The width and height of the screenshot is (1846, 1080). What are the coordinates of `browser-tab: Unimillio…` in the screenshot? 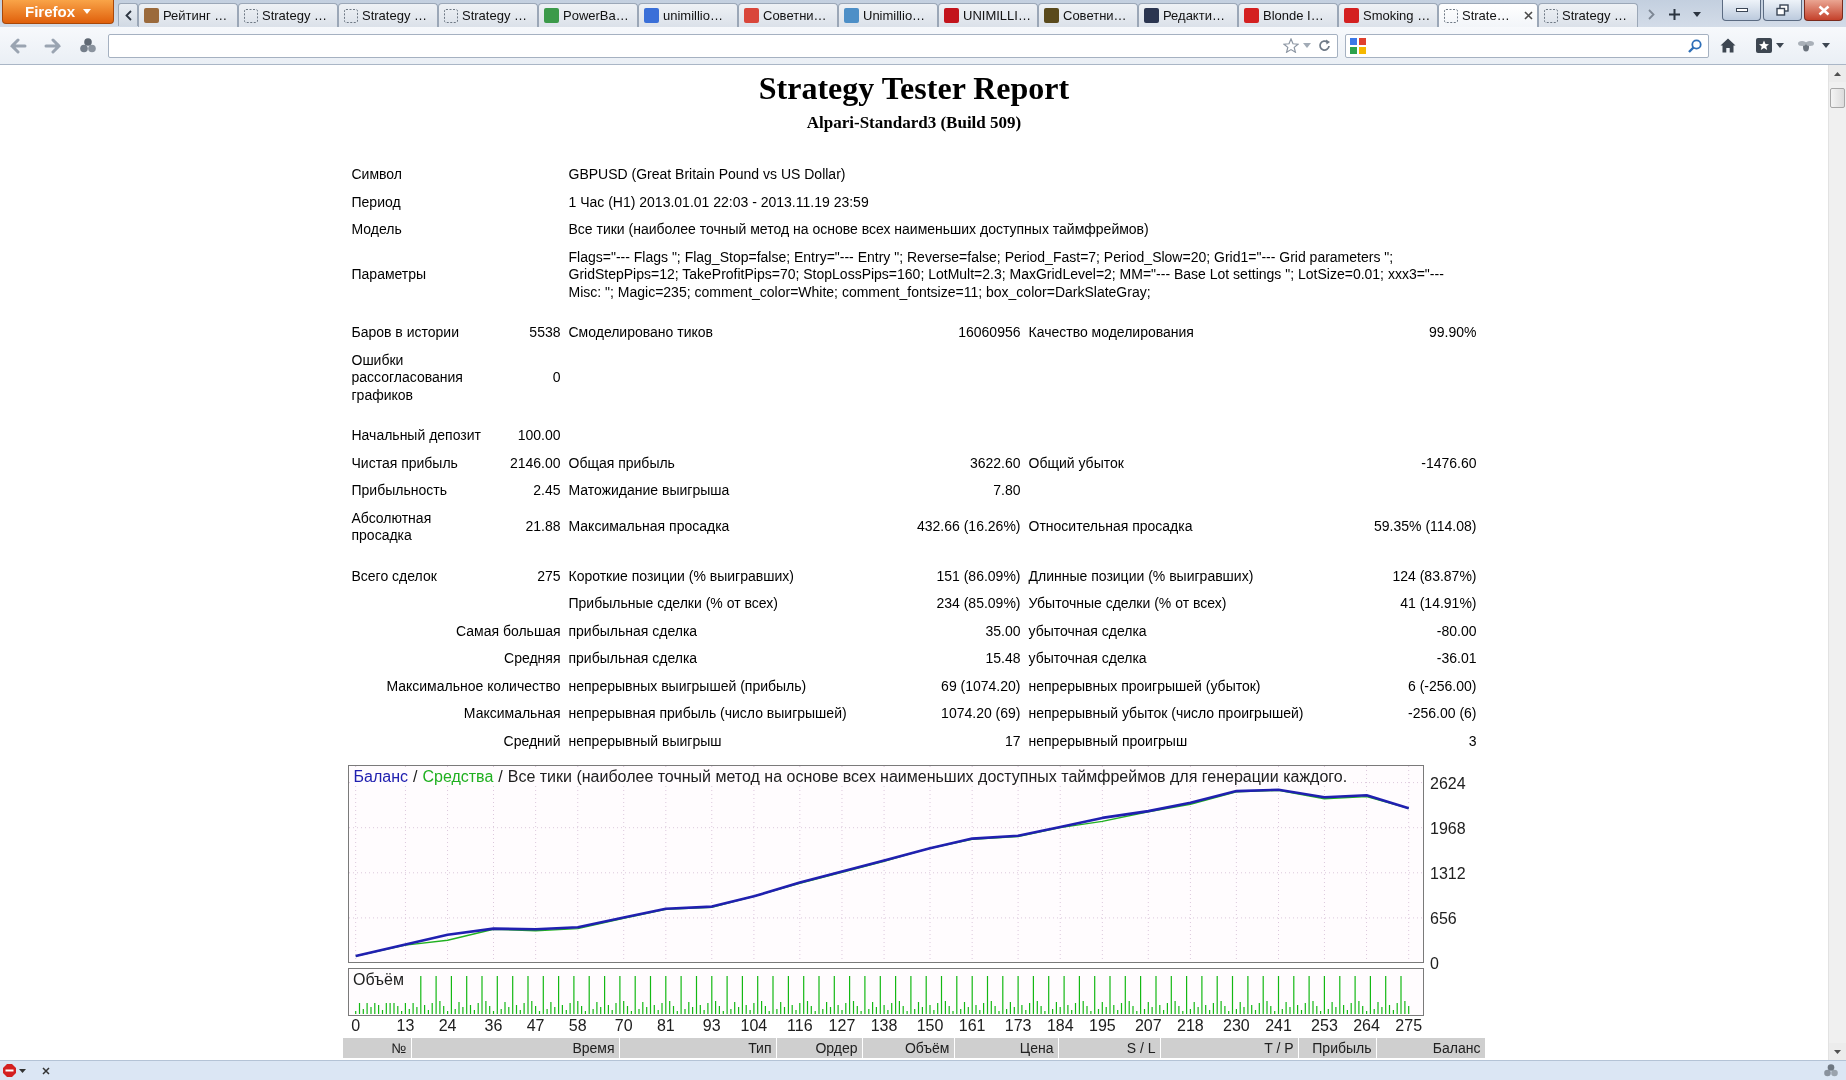 It's located at (888, 15).